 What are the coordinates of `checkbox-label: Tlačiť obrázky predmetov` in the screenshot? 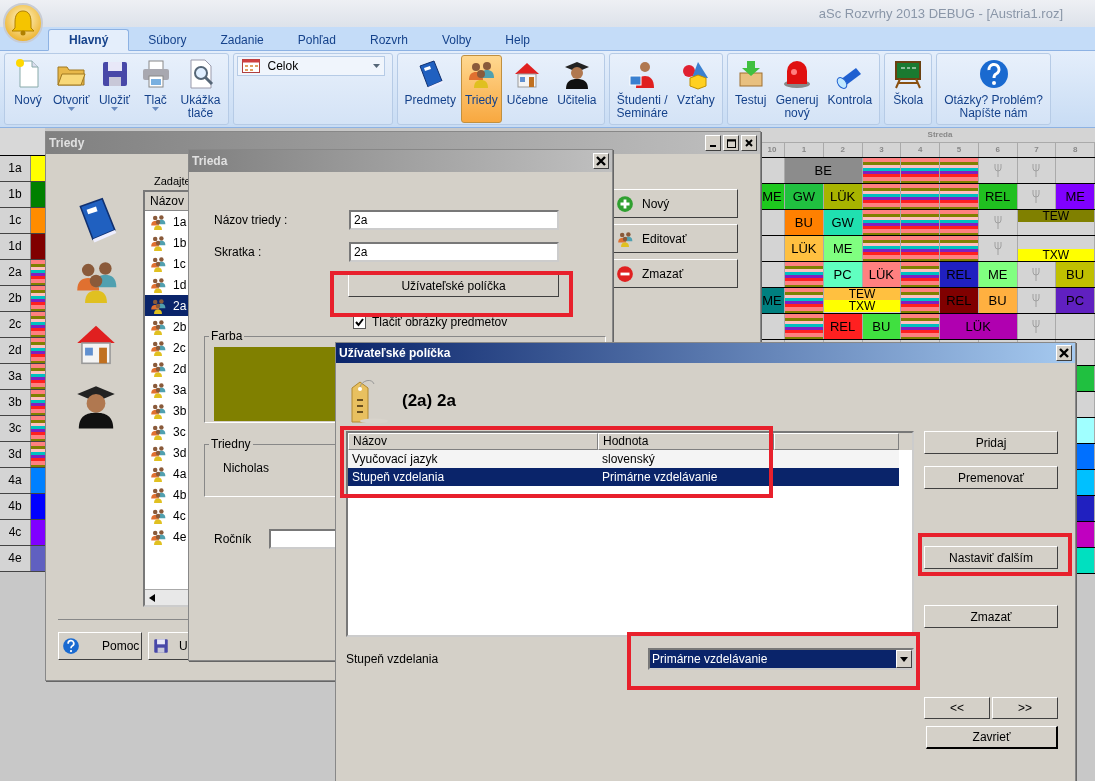 It's located at (440, 322).